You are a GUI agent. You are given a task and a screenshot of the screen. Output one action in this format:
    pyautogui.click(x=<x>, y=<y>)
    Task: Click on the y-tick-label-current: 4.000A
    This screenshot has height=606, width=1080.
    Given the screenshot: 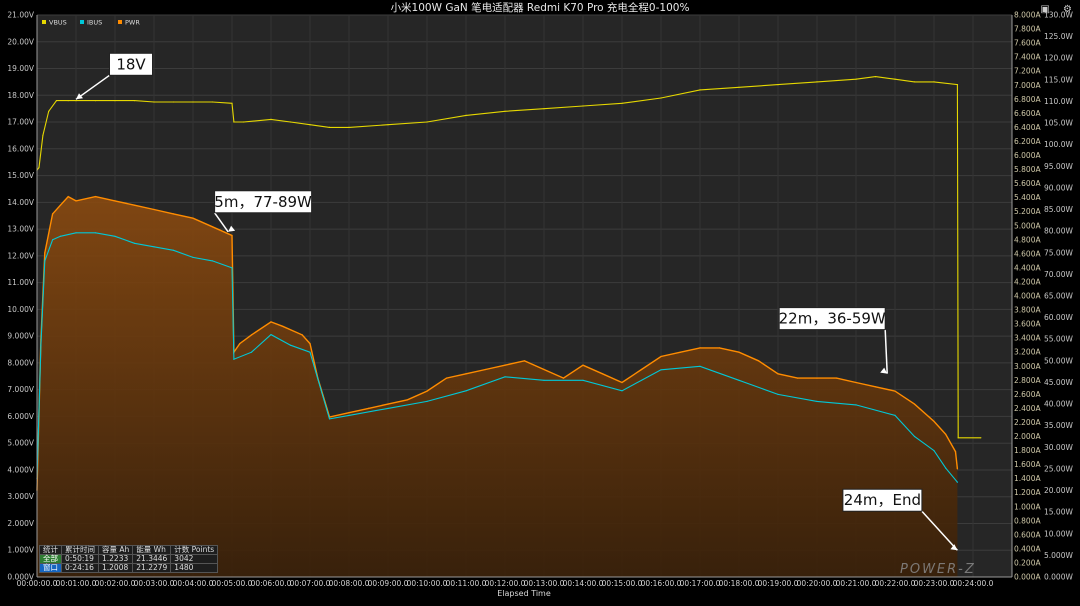 What is the action you would take?
    pyautogui.click(x=1027, y=296)
    